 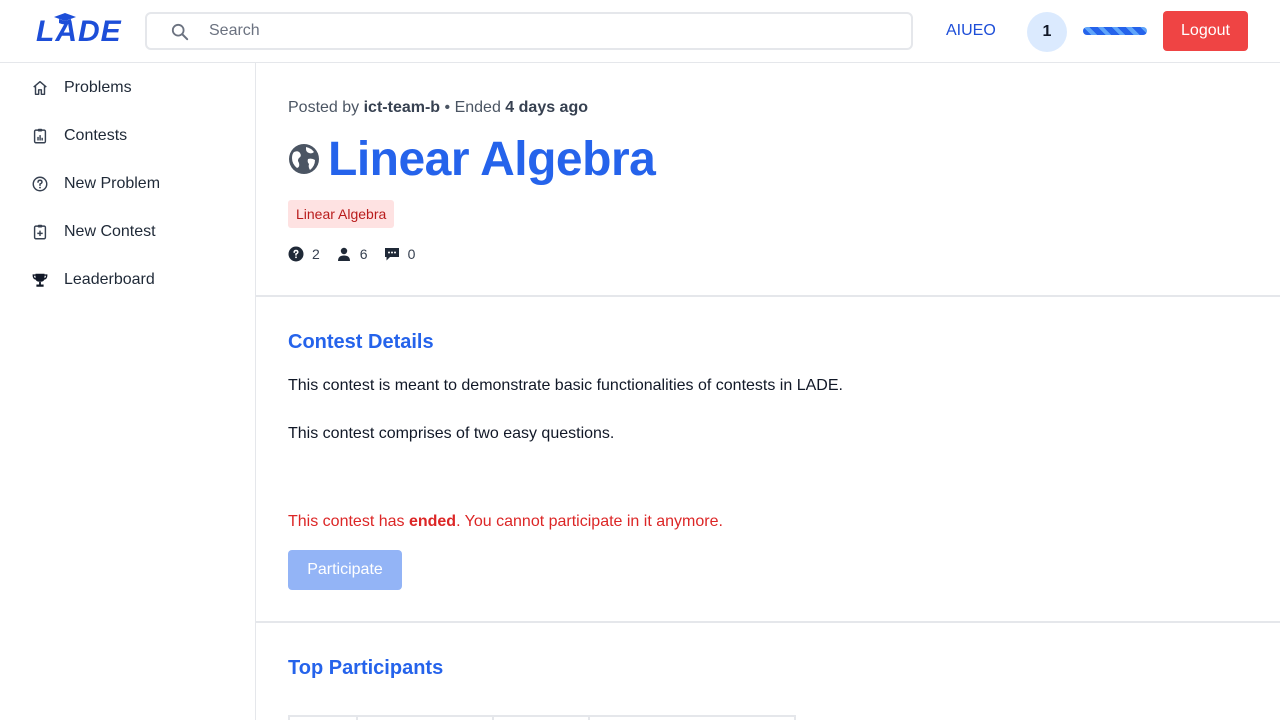 I want to click on user-icon, so click(x=343, y=254).